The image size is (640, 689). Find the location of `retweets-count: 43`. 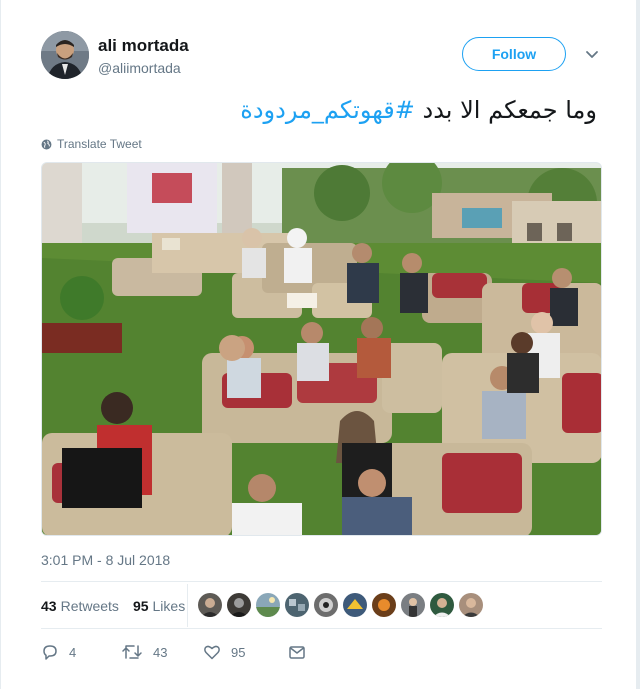

retweets-count: 43 is located at coordinates (49, 606).